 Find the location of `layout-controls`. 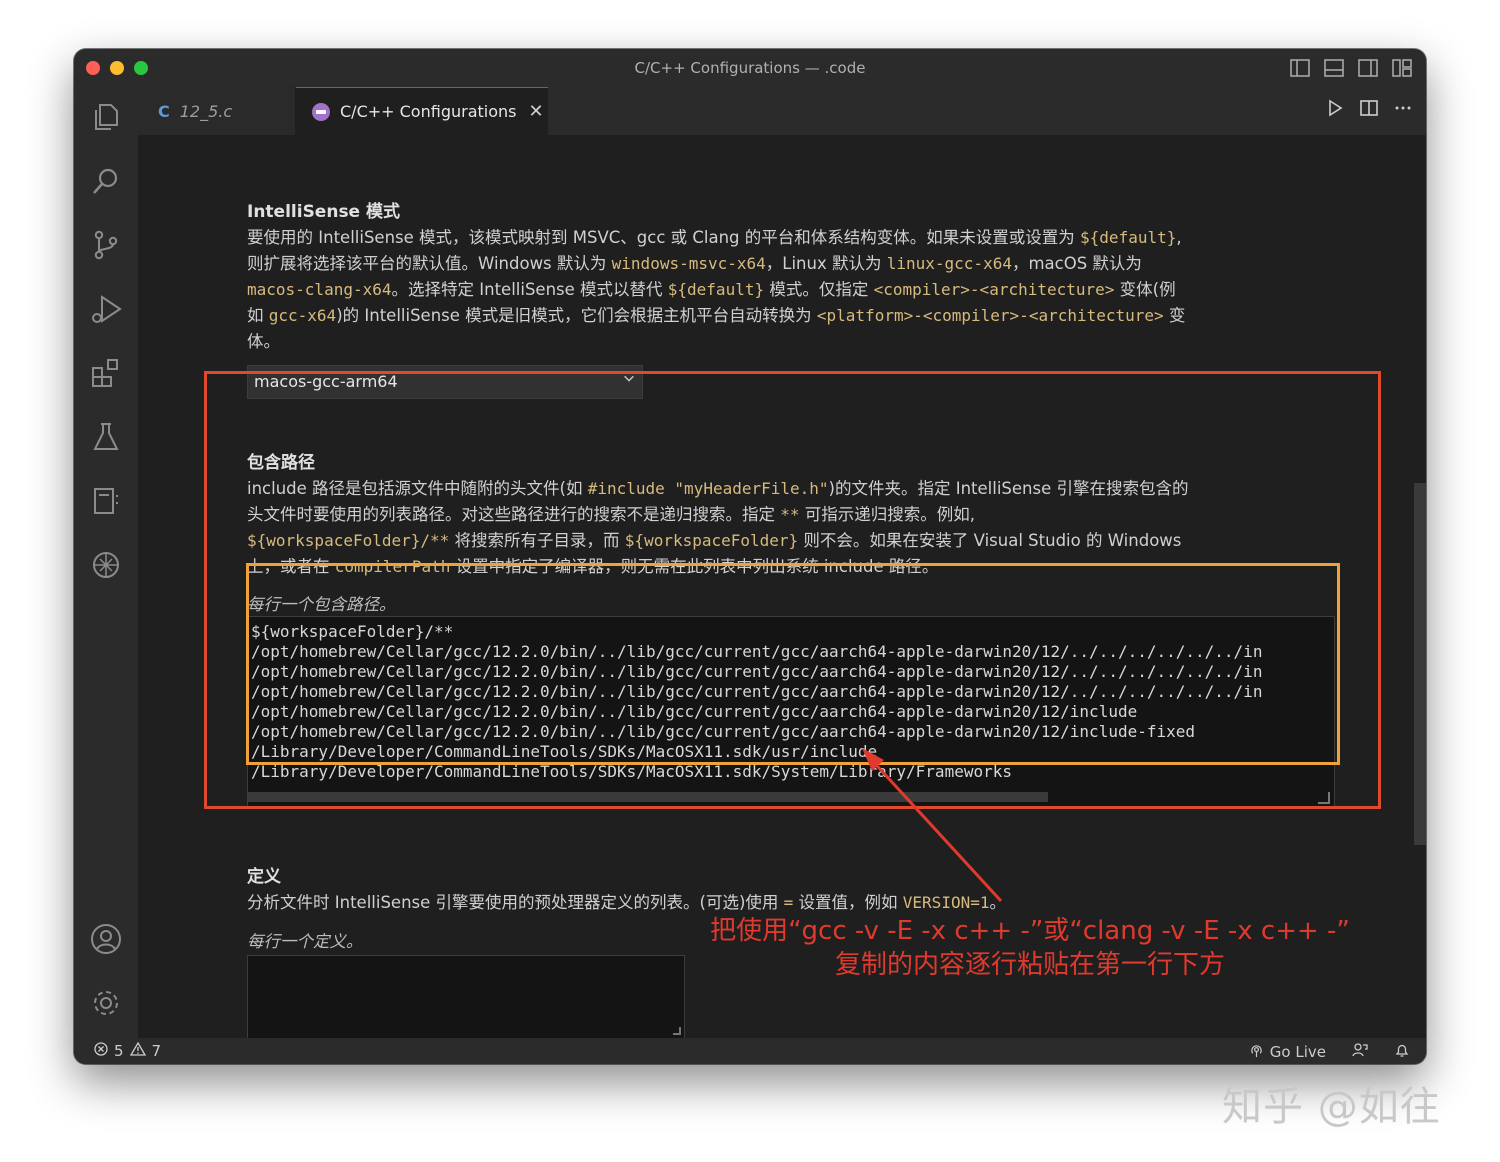

layout-controls is located at coordinates (1351, 68).